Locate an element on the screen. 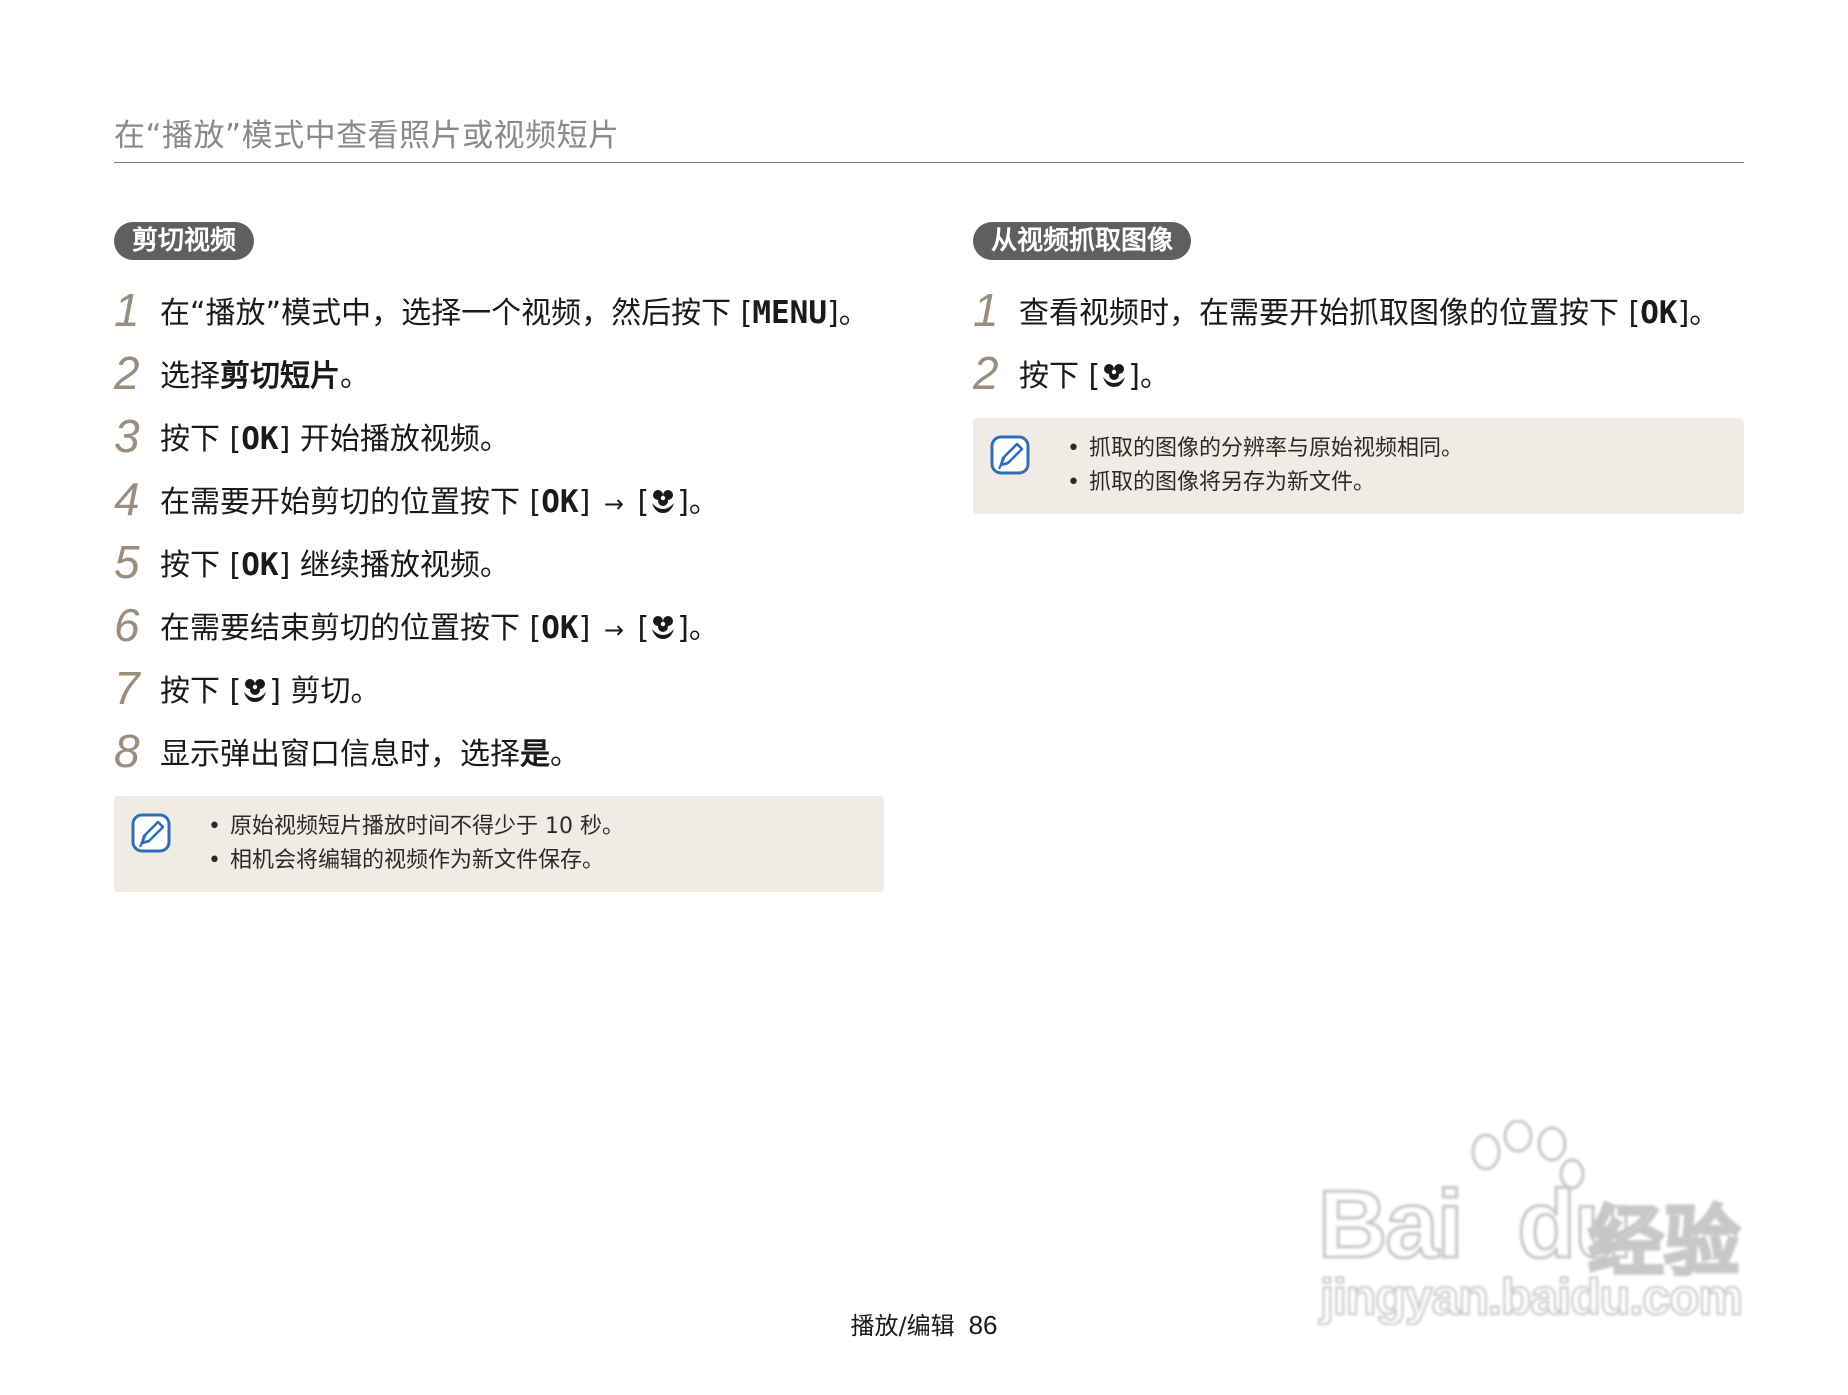 This screenshot has width=1848, height=1395. step-5: 5 按下 [OK] 继续播放视频。 is located at coordinates (499, 561).